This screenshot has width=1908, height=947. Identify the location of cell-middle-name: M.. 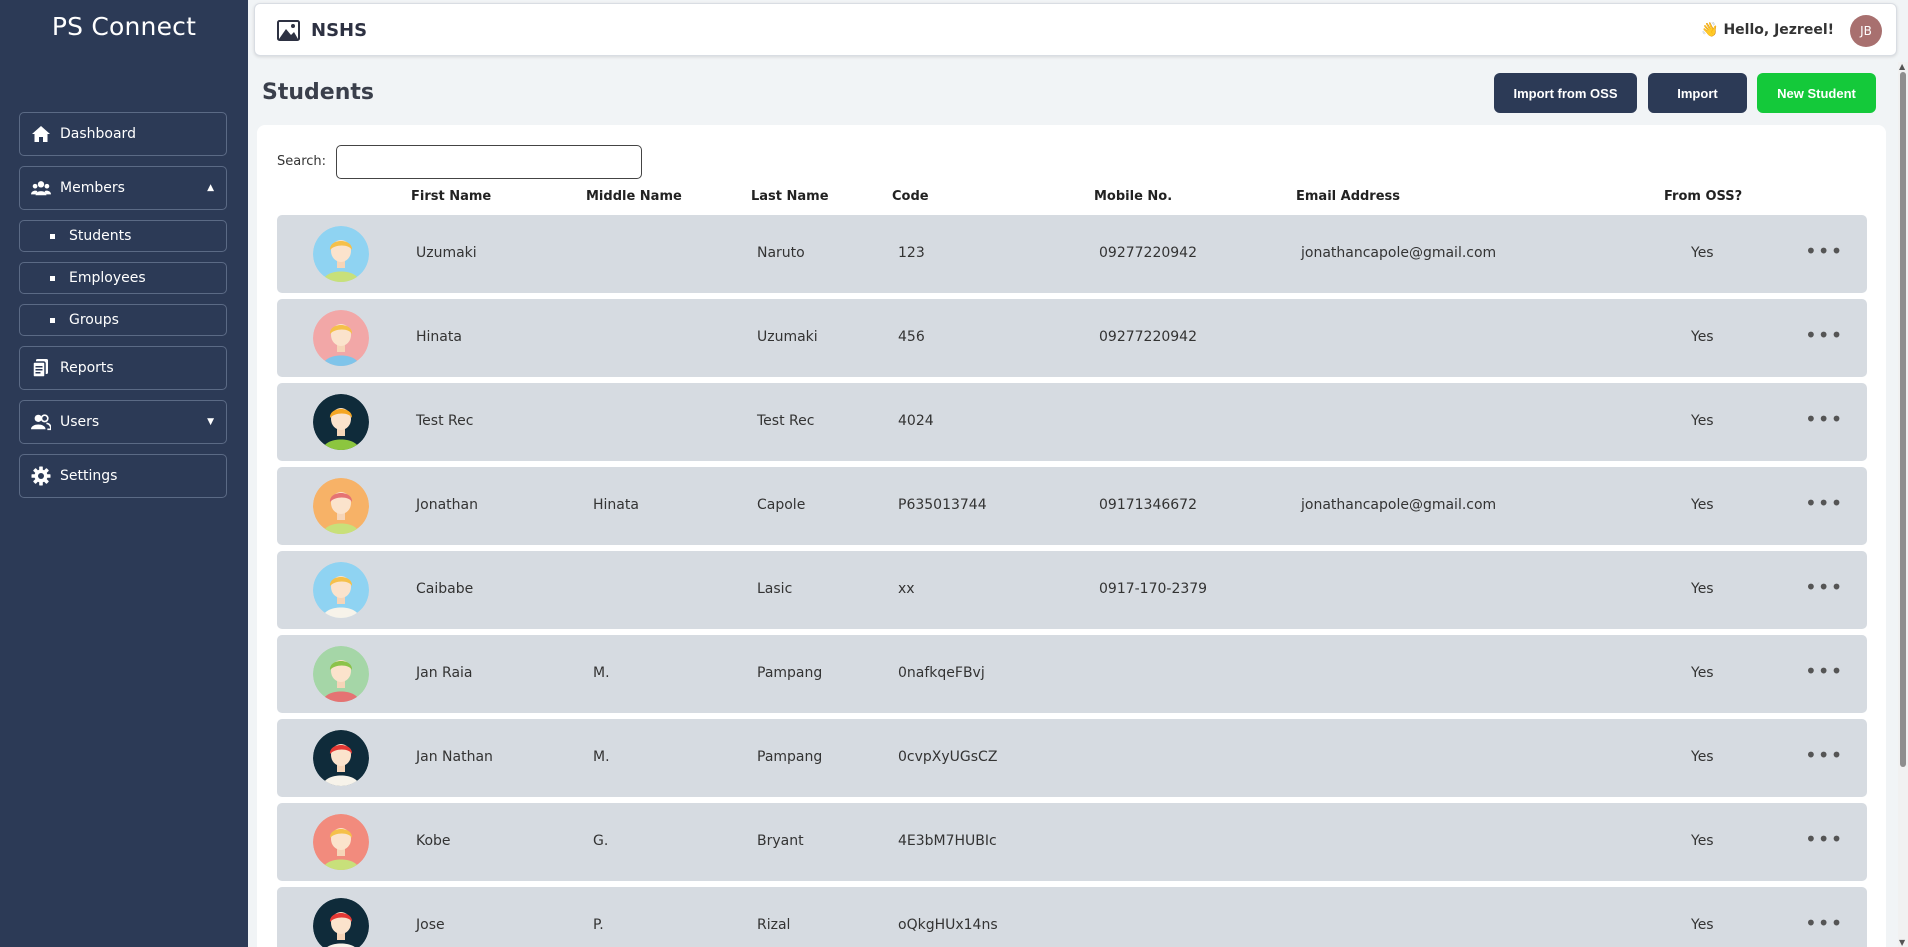
(601, 757).